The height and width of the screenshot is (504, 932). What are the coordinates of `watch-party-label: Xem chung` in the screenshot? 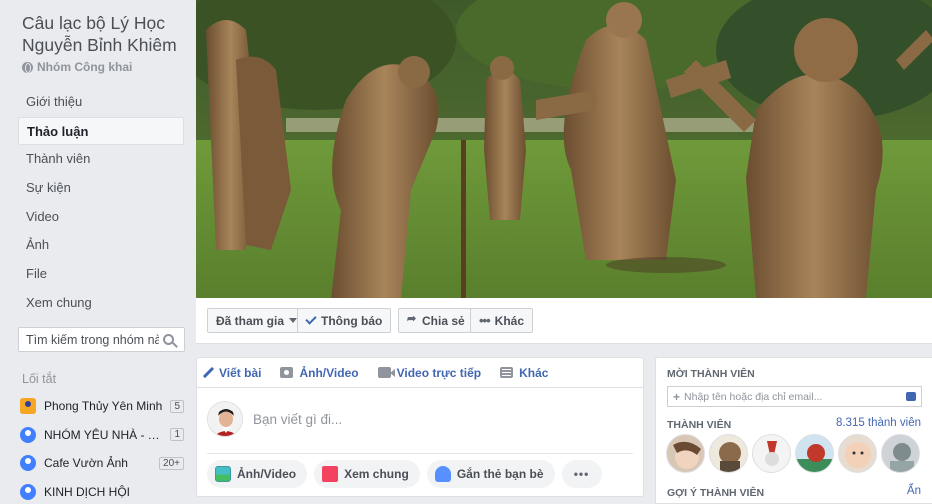 It's located at (376, 474).